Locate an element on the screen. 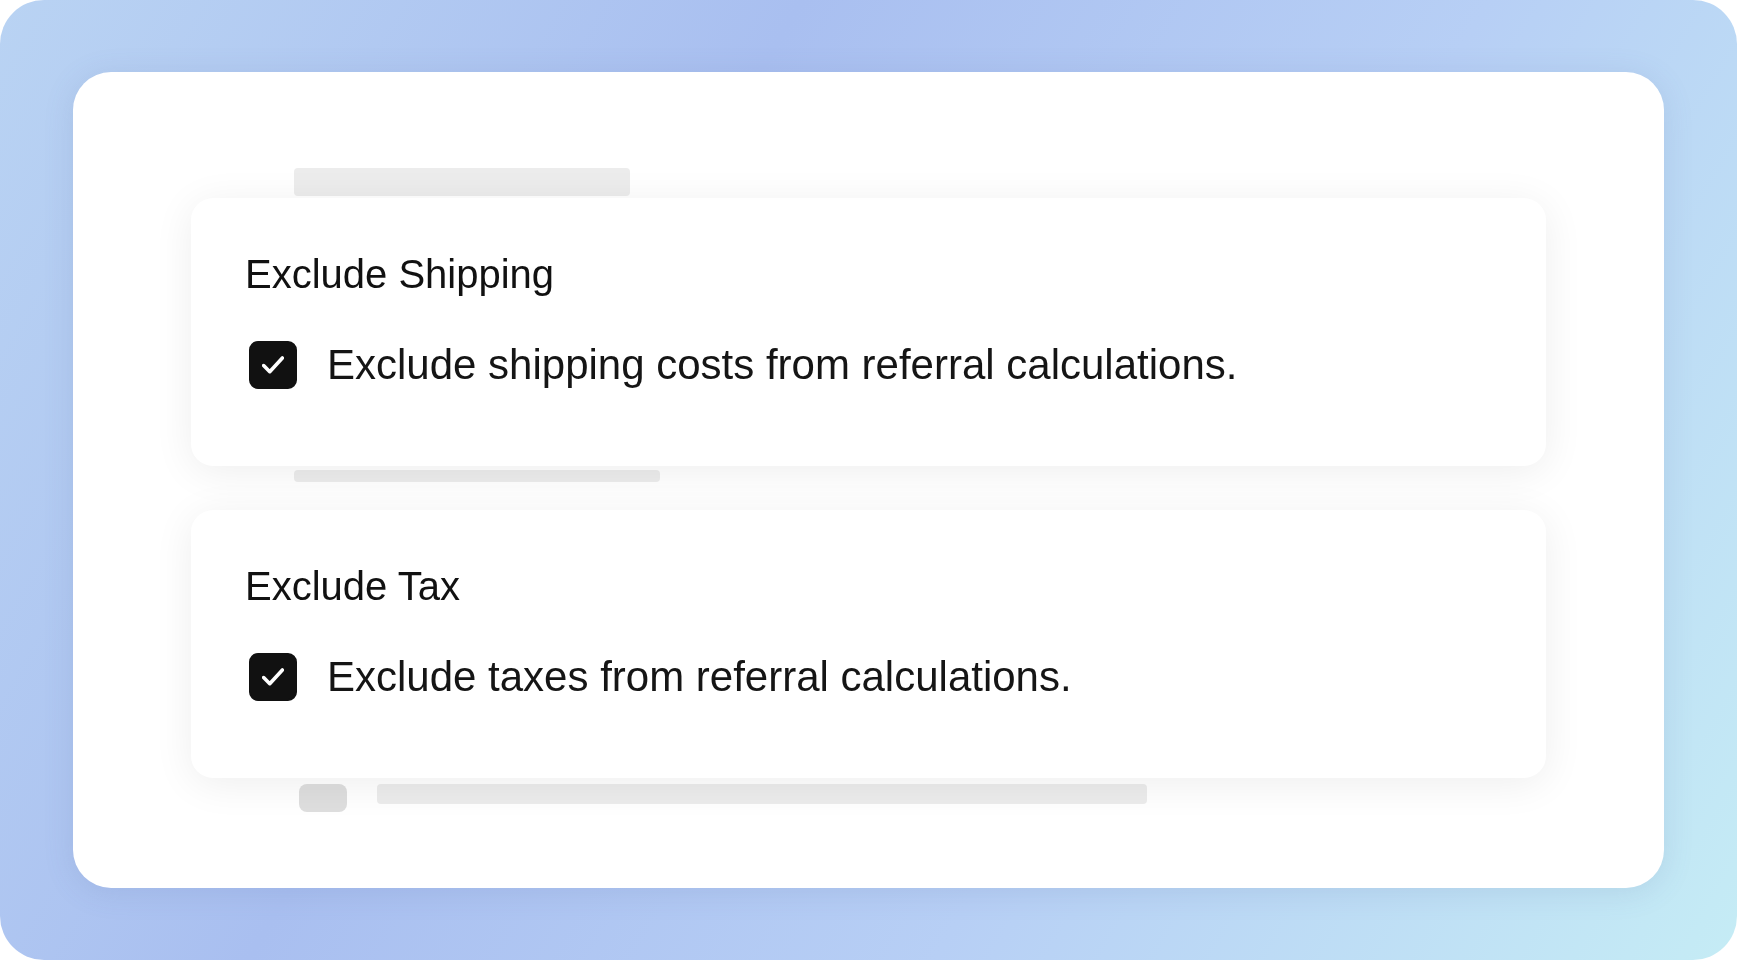 The image size is (1737, 960). card-title: Exclude Tax is located at coordinates (353, 586).